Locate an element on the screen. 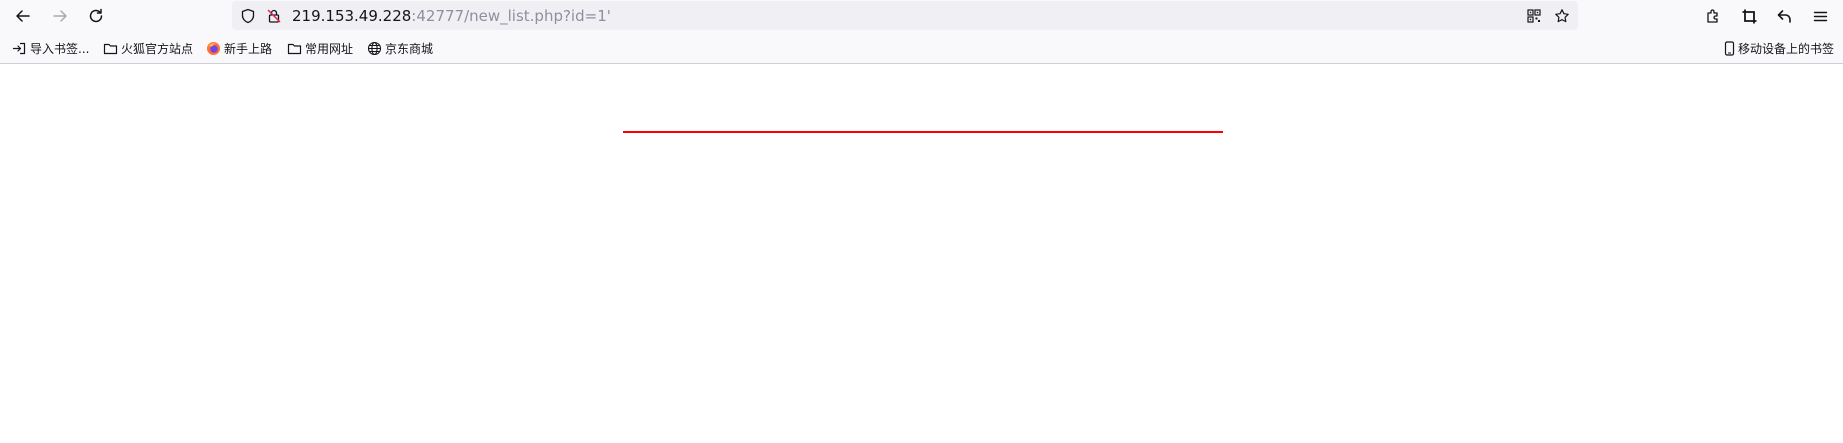 This screenshot has width=1843, height=443. browser-toolbar: 219.153.49.228:42777/new_list.php?id=1' is located at coordinates (921, 15).